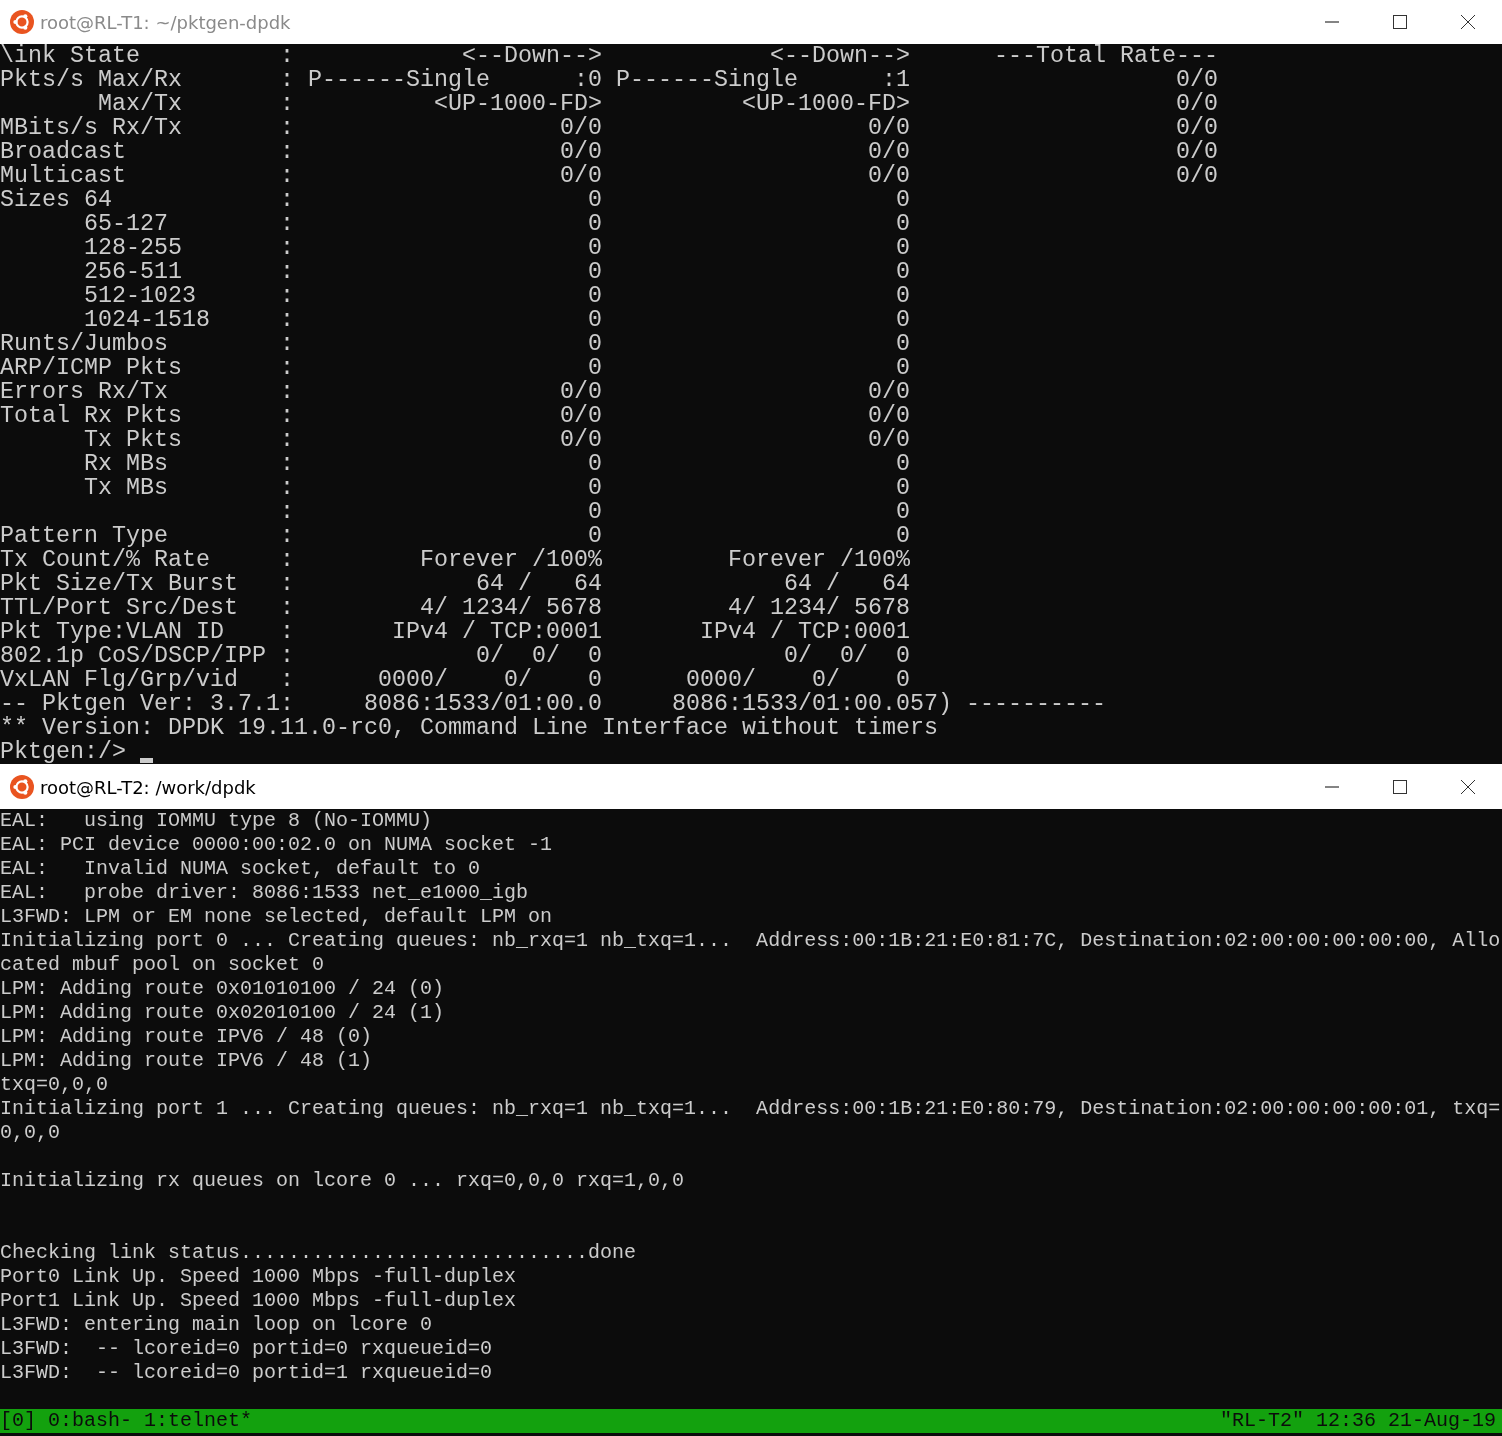 The height and width of the screenshot is (1436, 1502). I want to click on terminal-line: Sizes 64 : 0 0, so click(455, 200).